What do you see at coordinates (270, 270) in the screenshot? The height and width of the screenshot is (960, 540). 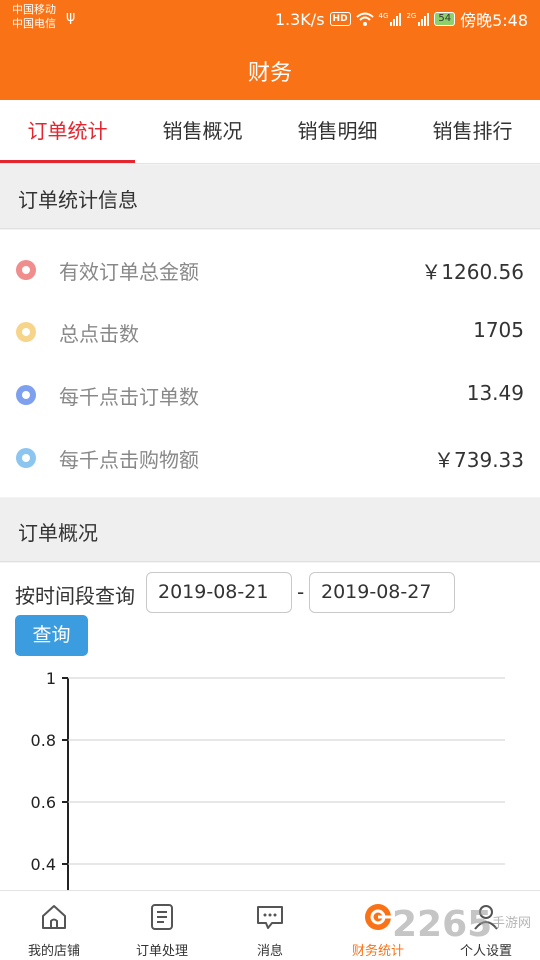 I see `stat-row: 有效订单总金额 ￥1260.56` at bounding box center [270, 270].